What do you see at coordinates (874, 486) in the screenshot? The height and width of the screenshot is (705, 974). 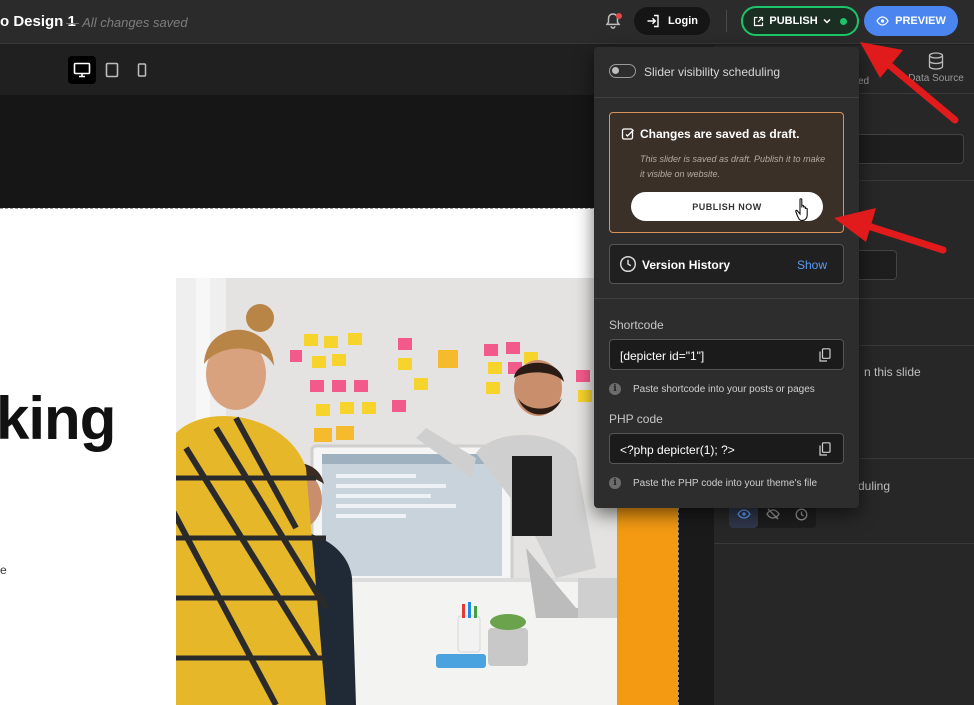 I see `panel-text: duling` at bounding box center [874, 486].